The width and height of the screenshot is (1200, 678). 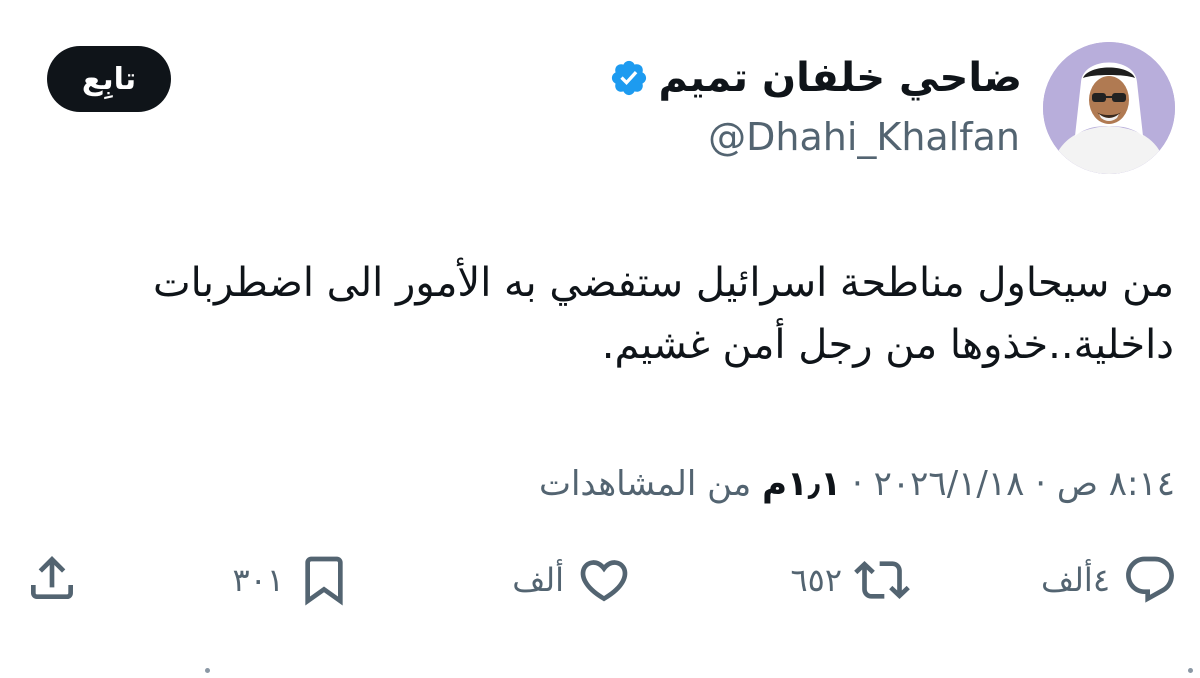 I want to click on heart-icon, so click(x=604, y=581).